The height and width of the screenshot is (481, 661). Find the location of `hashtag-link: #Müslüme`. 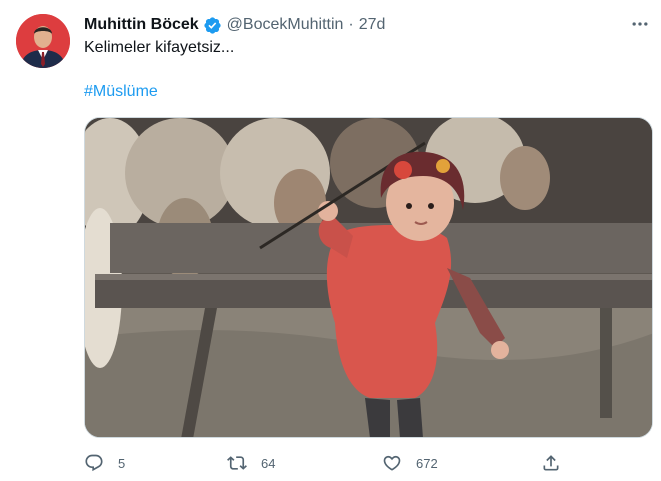

hashtag-link: #Müslüme is located at coordinates (121, 92).